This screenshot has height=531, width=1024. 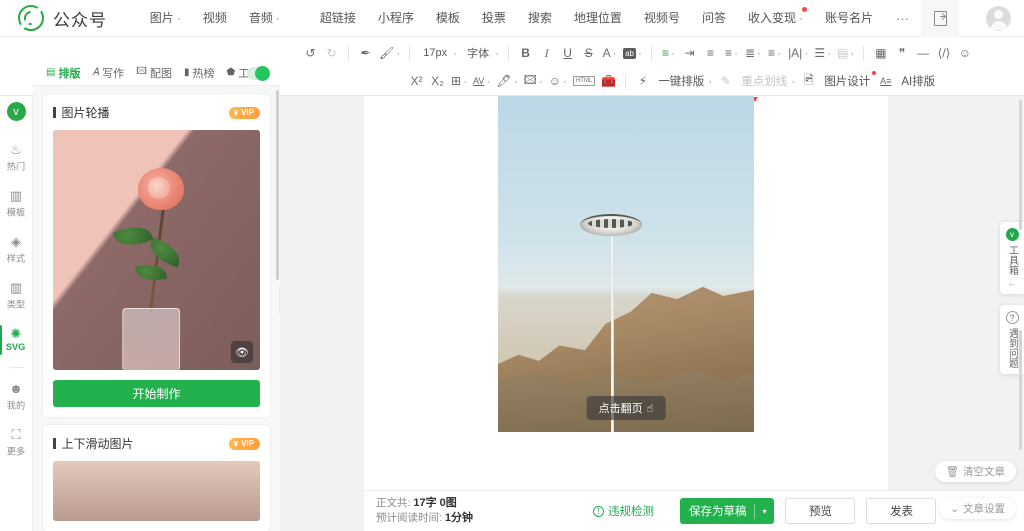 I want to click on chevron-down-icon: ▾, so click(x=764, y=511).